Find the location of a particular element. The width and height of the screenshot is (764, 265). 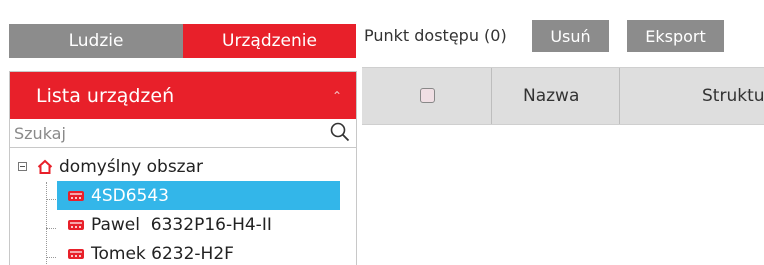

select-all-checkbox is located at coordinates (427, 95).